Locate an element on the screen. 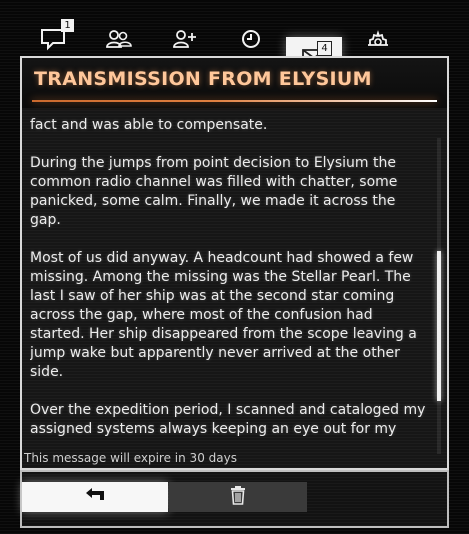  clock-icon is located at coordinates (251, 39).